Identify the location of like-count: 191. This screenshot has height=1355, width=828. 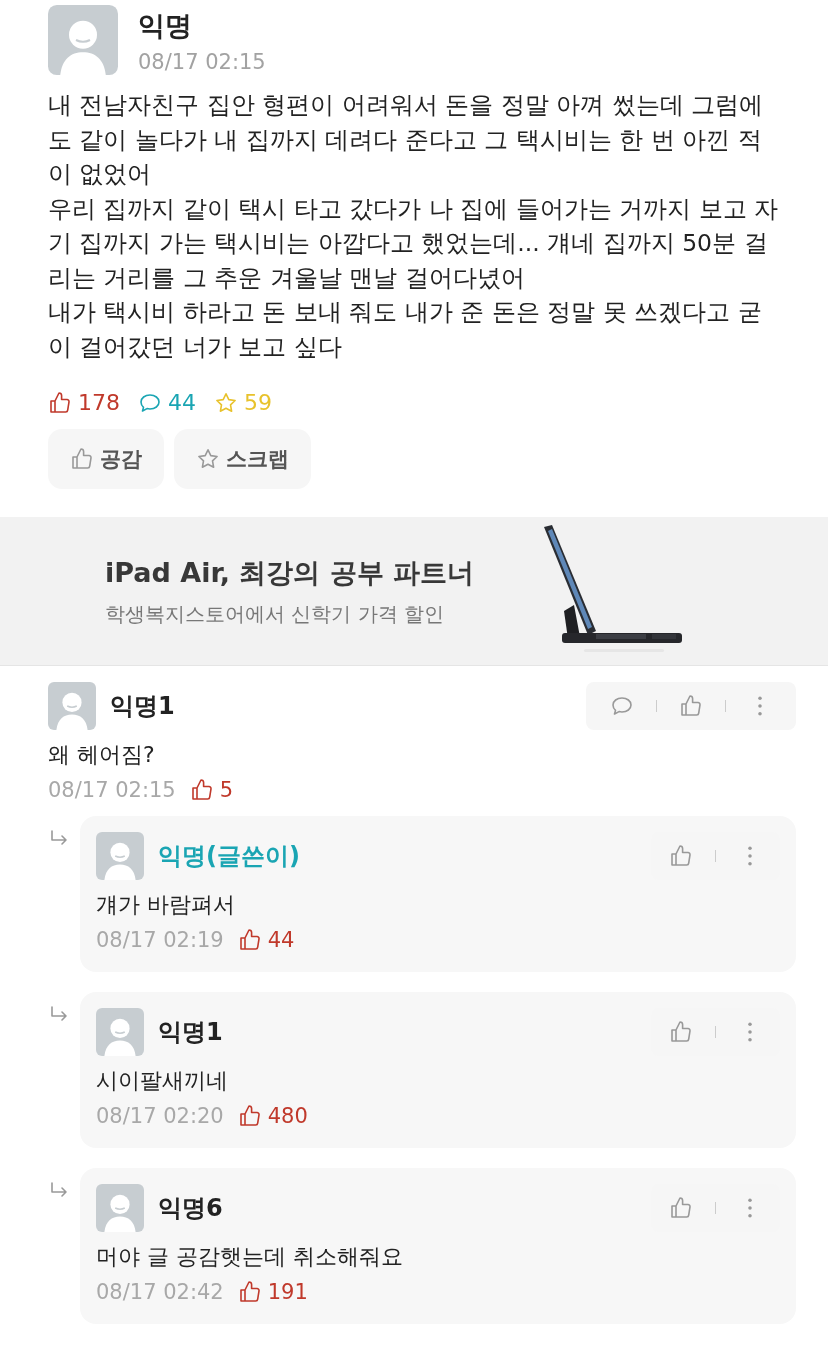
(287, 1292).